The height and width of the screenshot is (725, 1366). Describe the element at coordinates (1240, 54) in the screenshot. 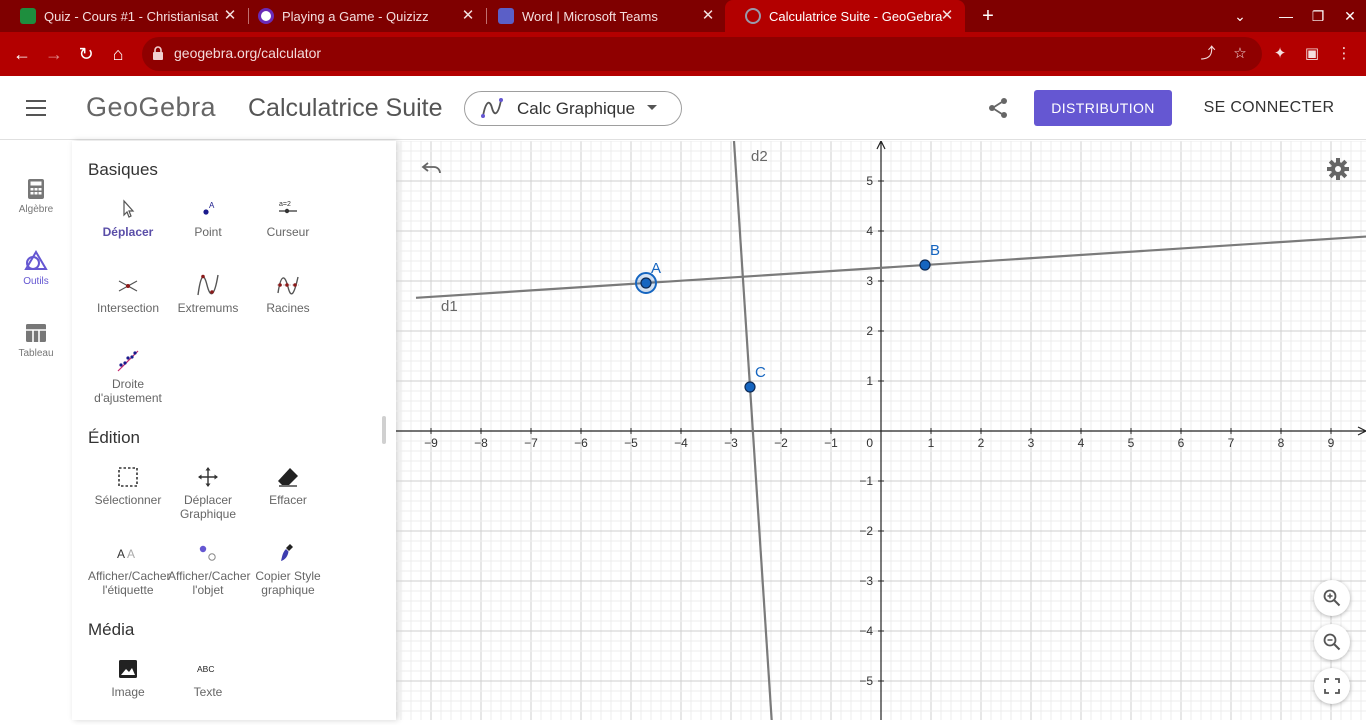

I see `bookmark-star-icon: ☆` at that location.